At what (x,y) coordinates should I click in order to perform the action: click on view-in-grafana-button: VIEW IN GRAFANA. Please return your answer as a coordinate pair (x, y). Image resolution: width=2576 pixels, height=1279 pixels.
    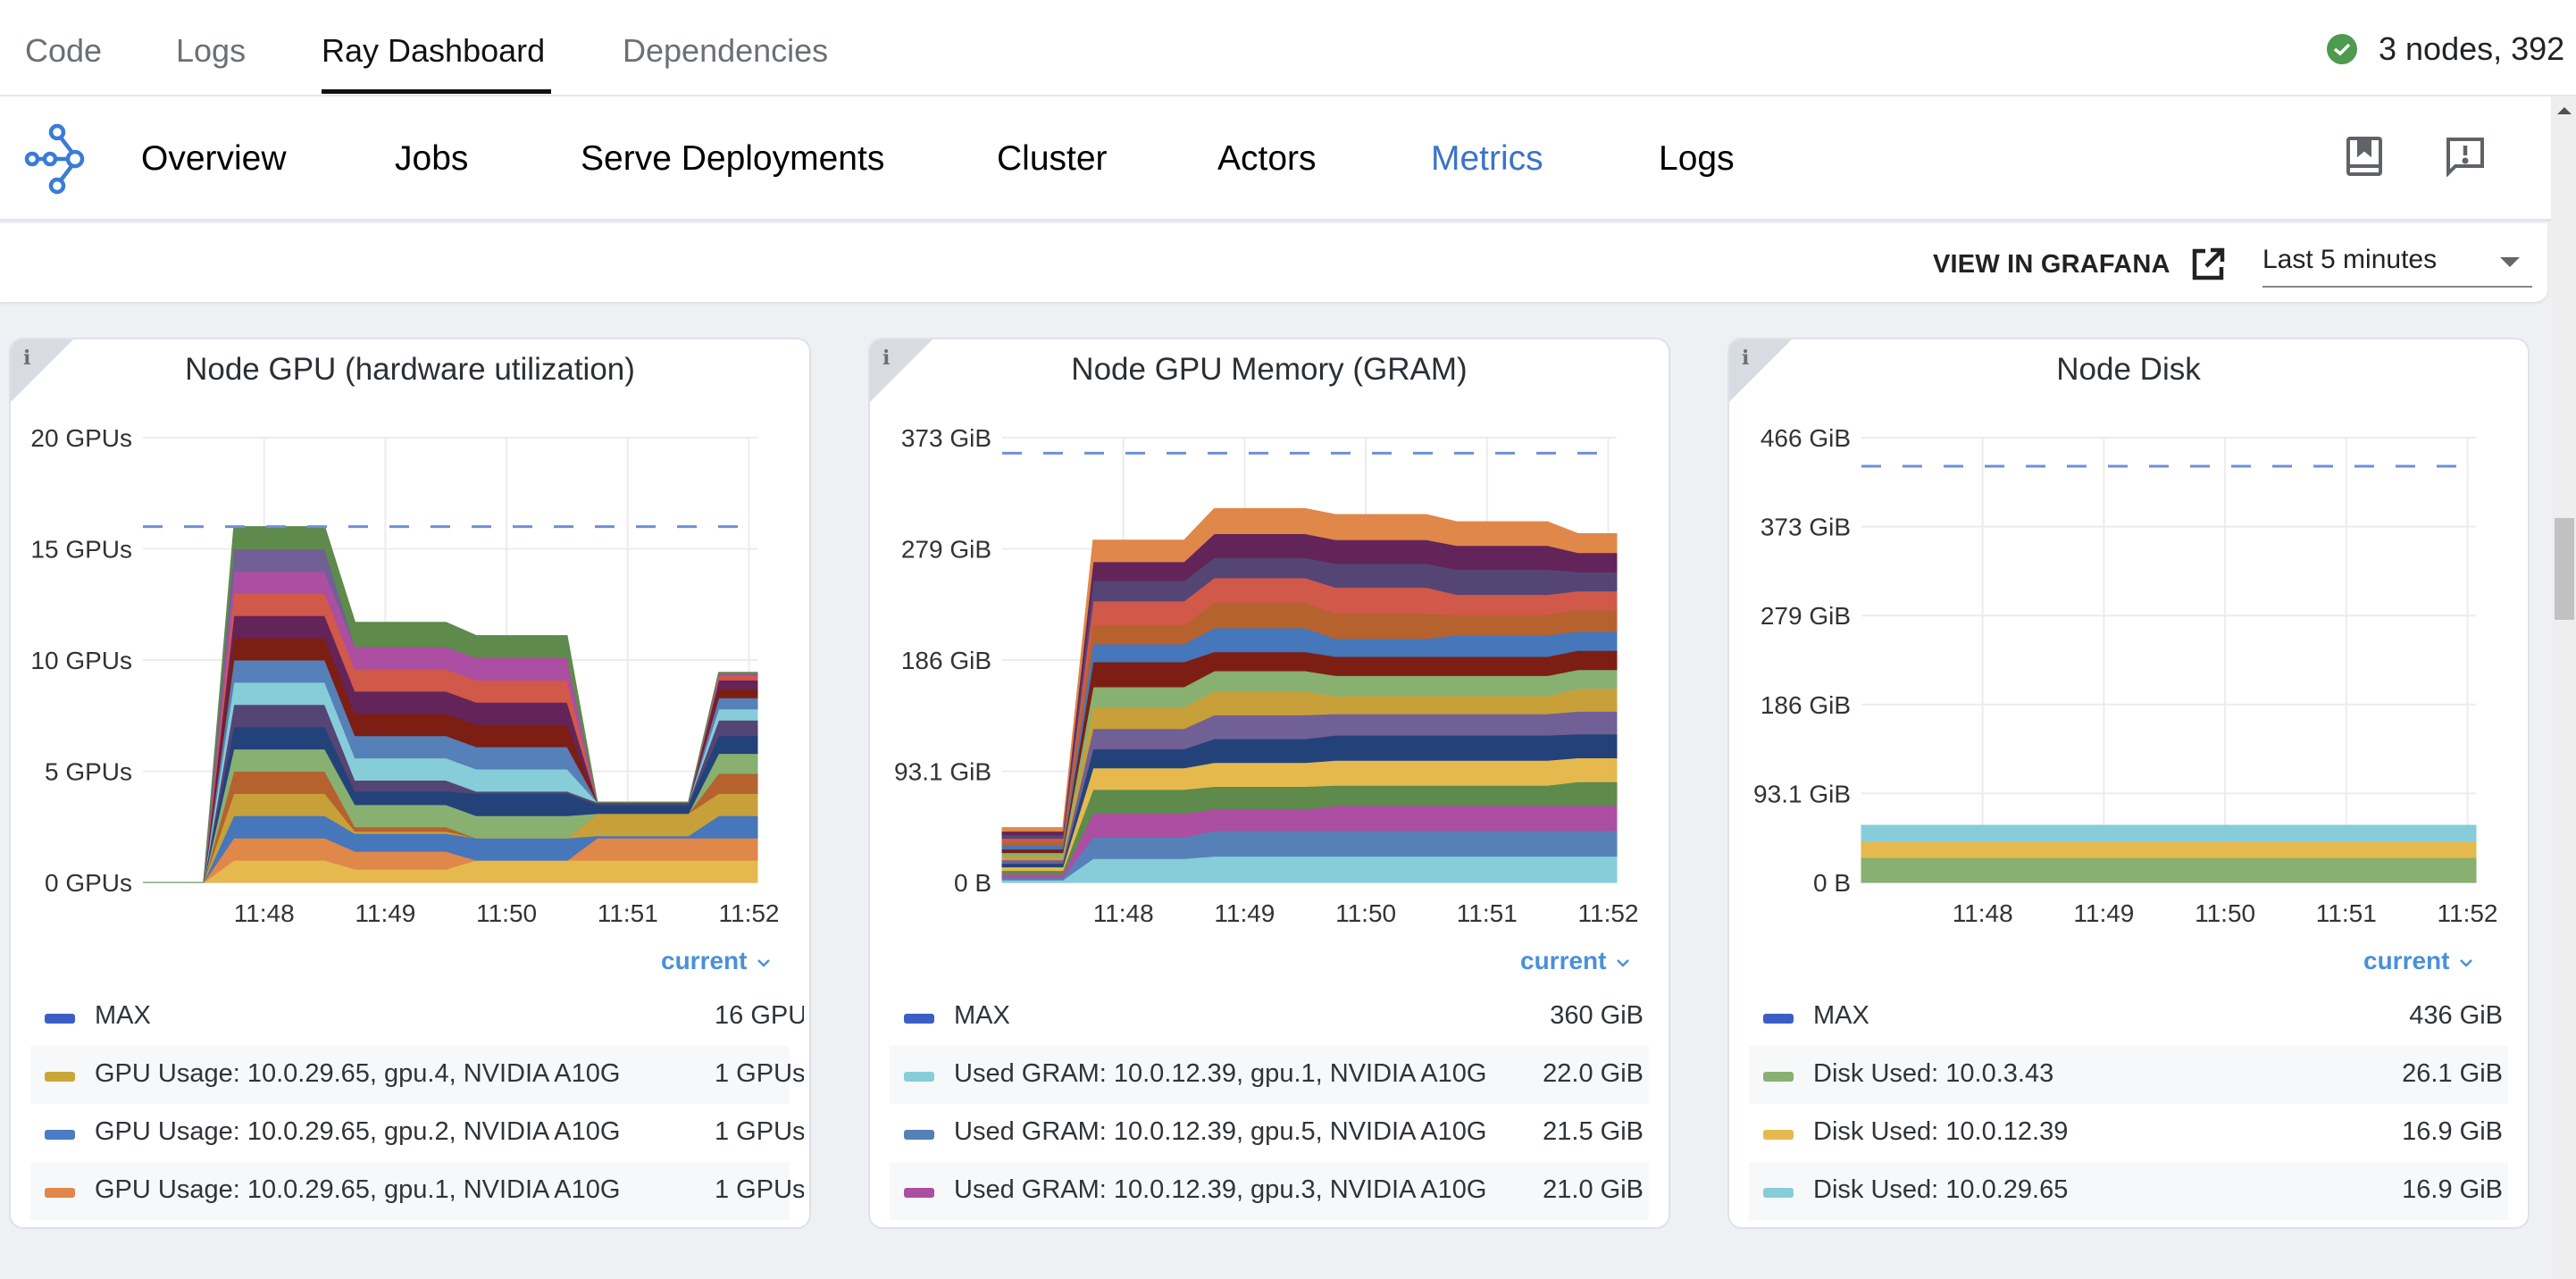
    Looking at the image, I should click on (2079, 264).